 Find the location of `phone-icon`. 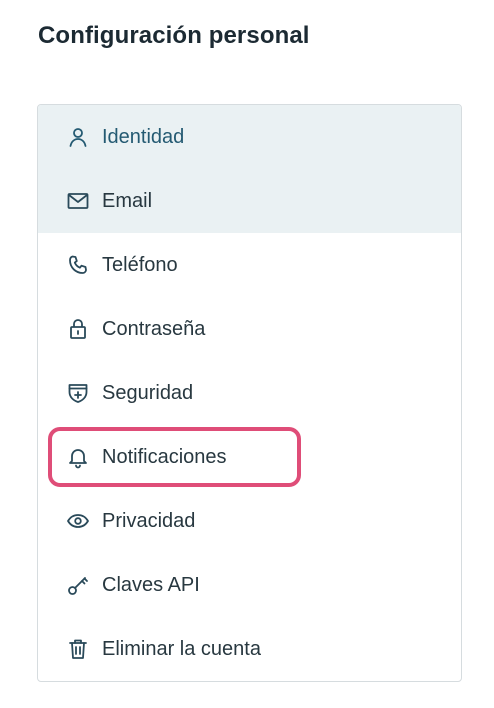

phone-icon is located at coordinates (78, 265).